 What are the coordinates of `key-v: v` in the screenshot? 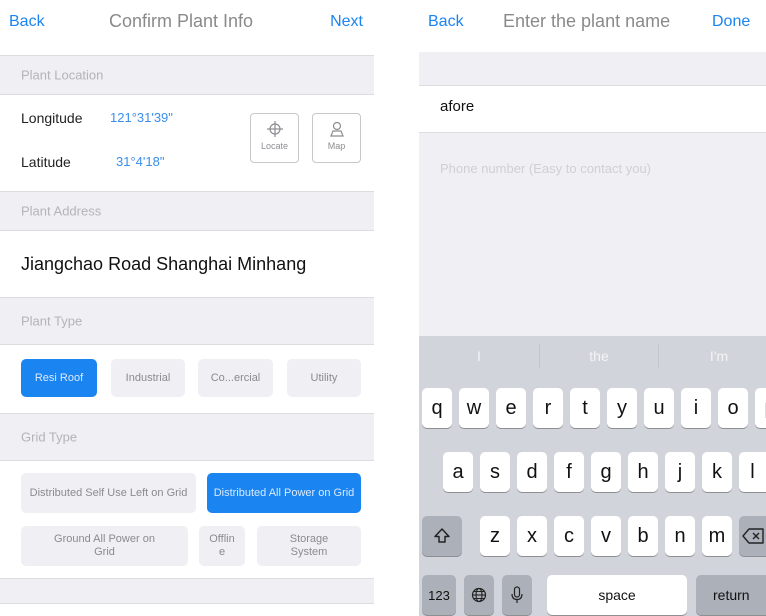 It's located at (606, 536).